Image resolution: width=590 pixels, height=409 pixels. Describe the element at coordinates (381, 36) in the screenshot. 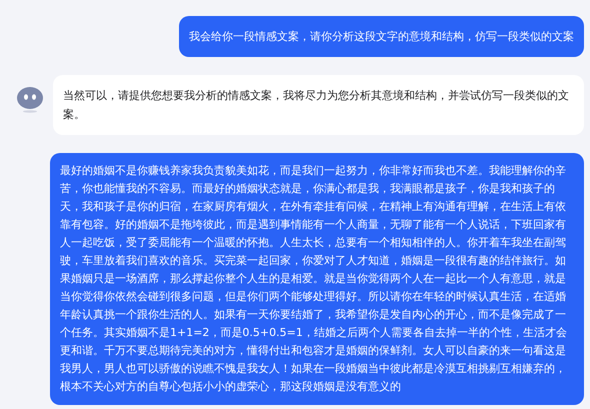

I see `message-bubble: 我会给你一段情感文案，请你分析这段文字的意境和结构，仿写一段类似的文案` at that location.